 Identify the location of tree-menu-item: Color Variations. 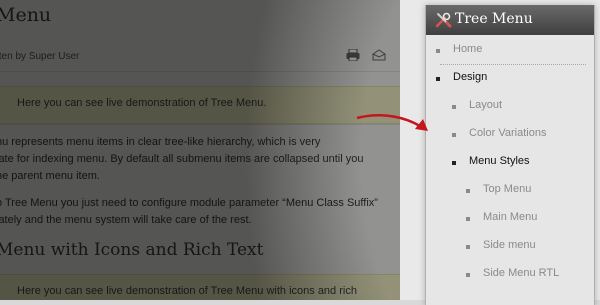
(510, 135).